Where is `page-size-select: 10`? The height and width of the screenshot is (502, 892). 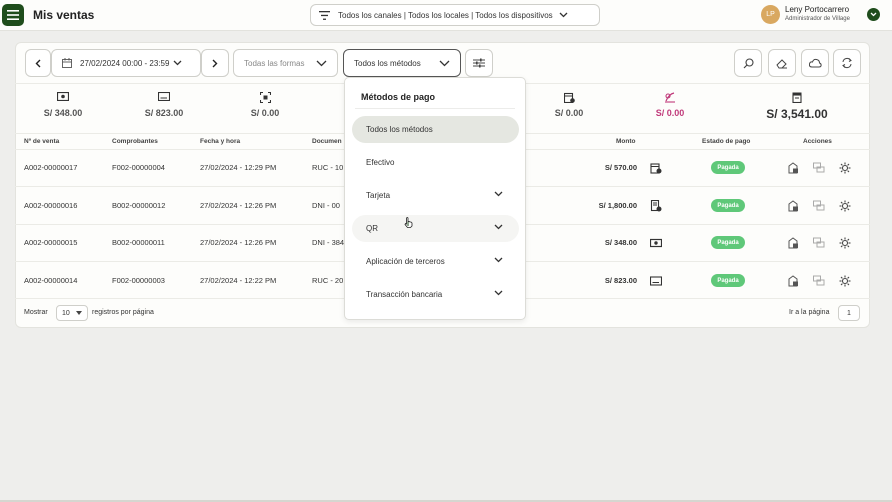 page-size-select: 10 is located at coordinates (72, 313).